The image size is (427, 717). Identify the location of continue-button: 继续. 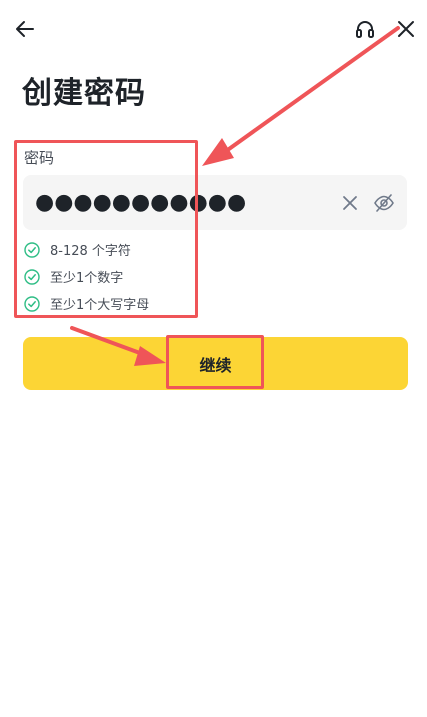
(215, 363).